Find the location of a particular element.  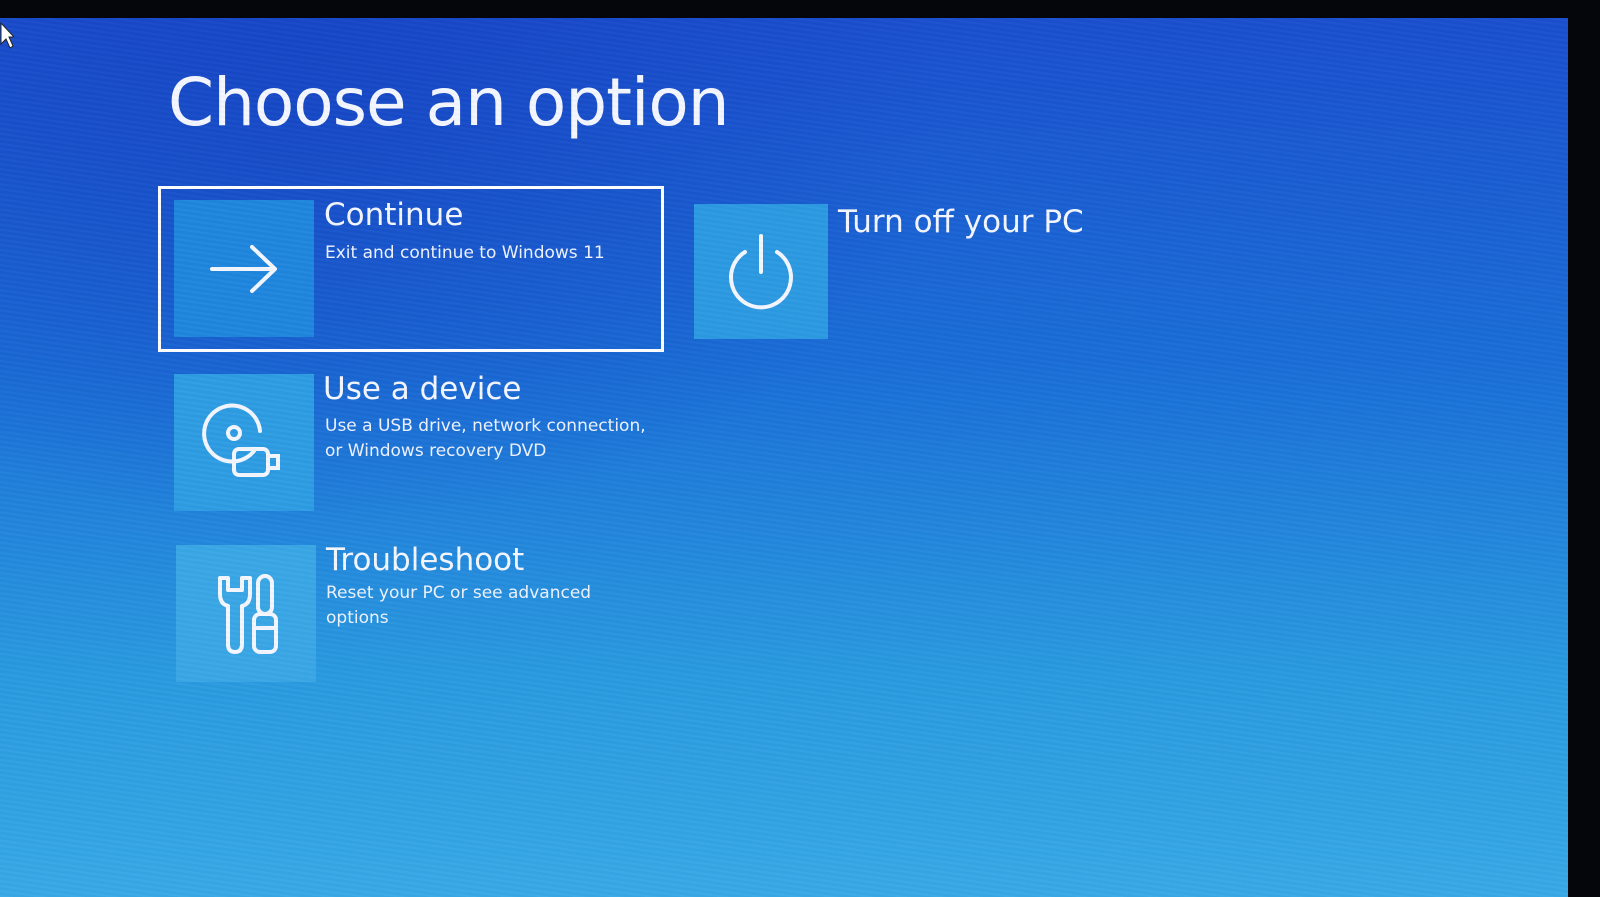

use-device-title: Use a device is located at coordinates (422, 389).